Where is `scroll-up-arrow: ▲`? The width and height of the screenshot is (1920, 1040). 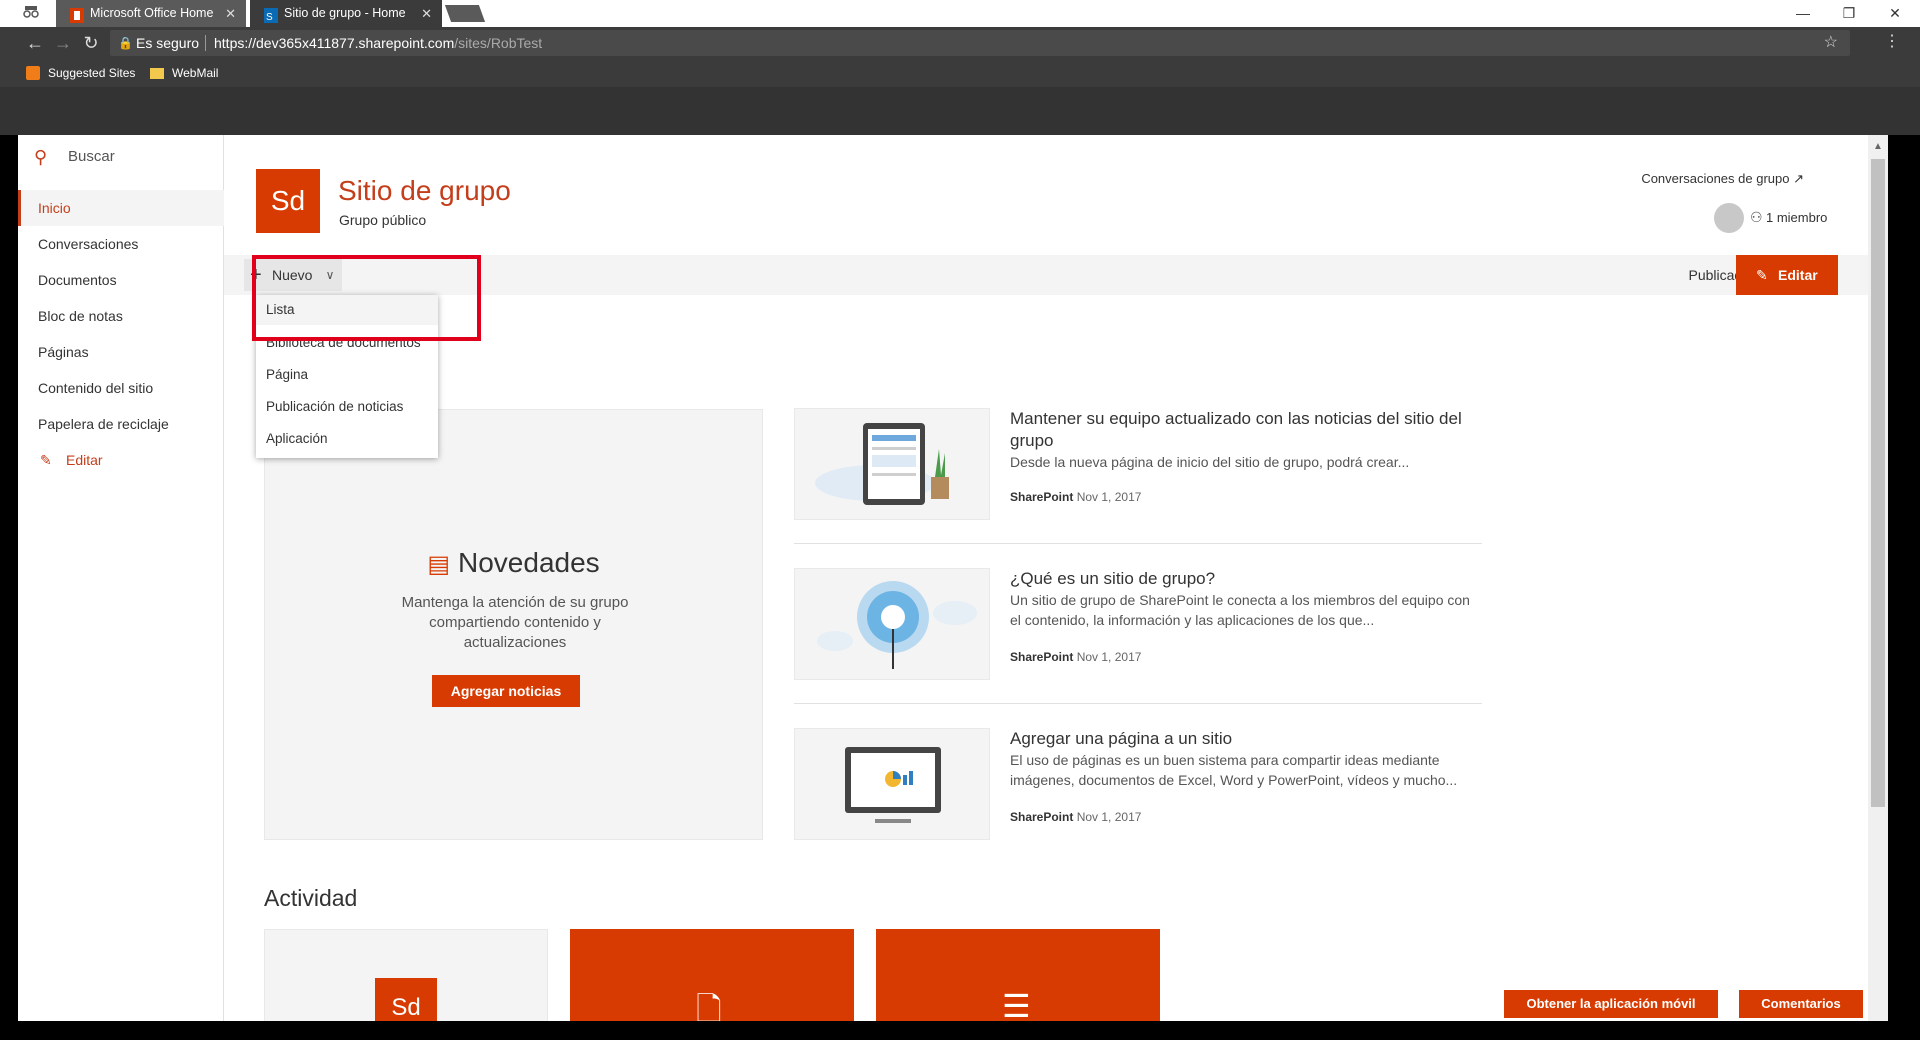 scroll-up-arrow: ▲ is located at coordinates (1878, 146).